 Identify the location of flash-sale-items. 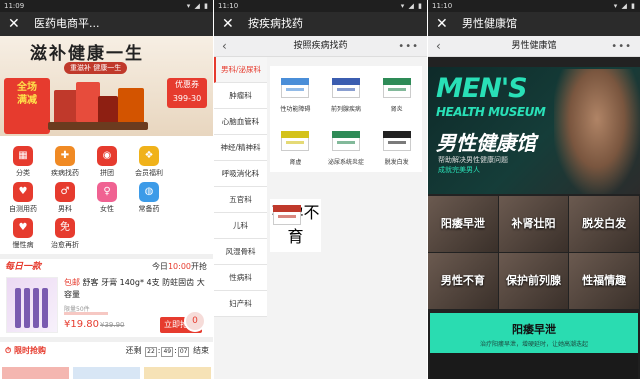
(106, 373).